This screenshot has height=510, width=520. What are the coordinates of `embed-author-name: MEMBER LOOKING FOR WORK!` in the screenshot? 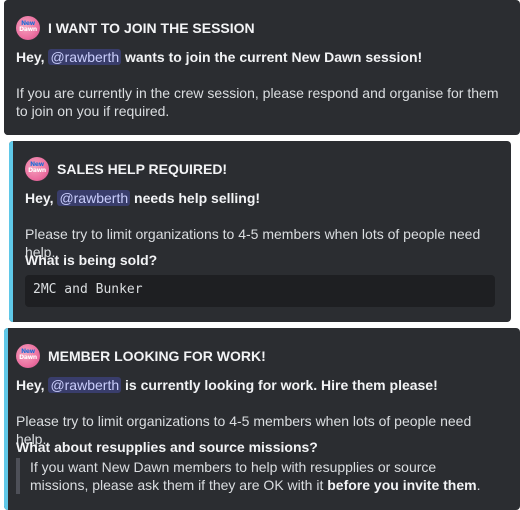 It's located at (157, 356).